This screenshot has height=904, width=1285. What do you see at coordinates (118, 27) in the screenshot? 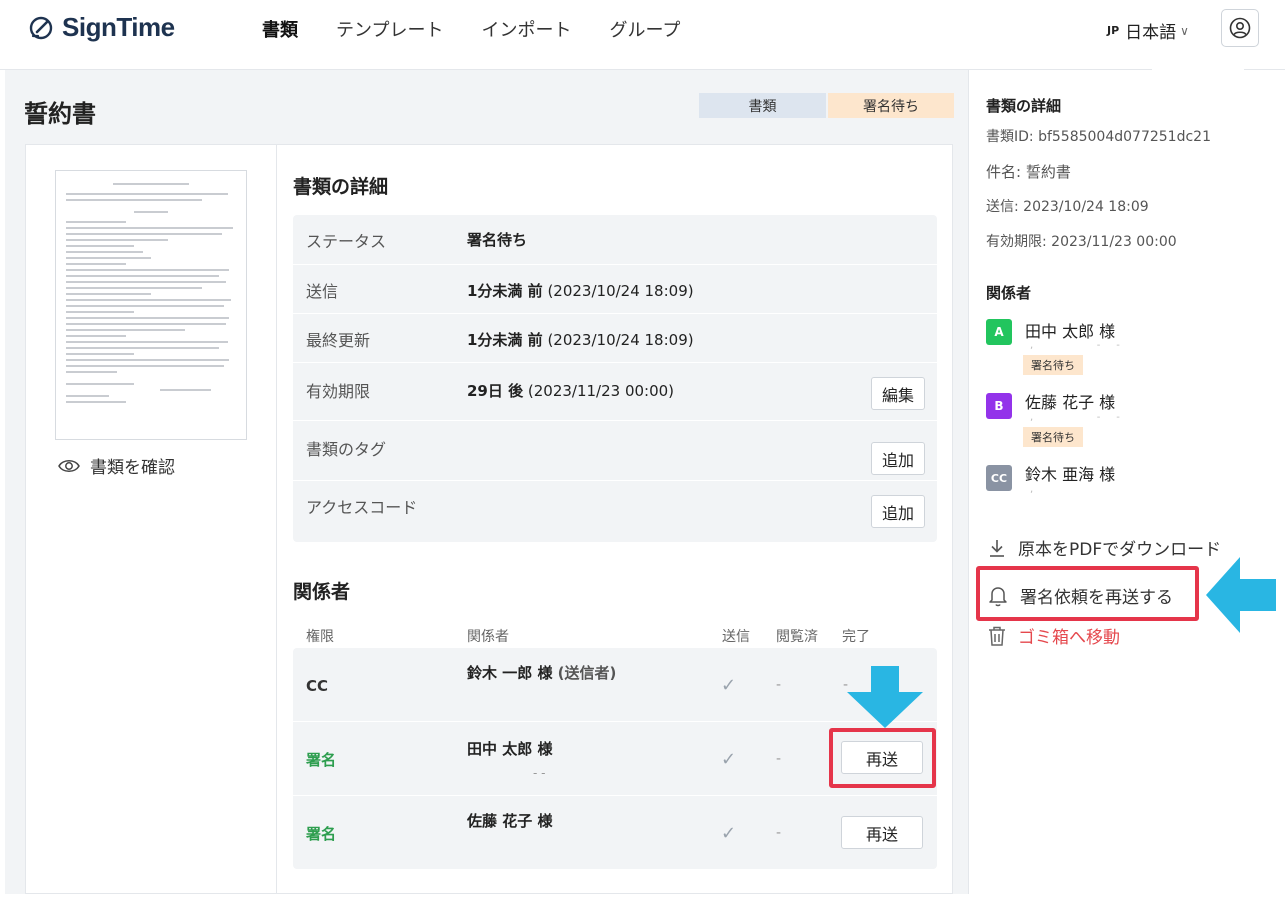
I see `logo-text: SignTime` at bounding box center [118, 27].